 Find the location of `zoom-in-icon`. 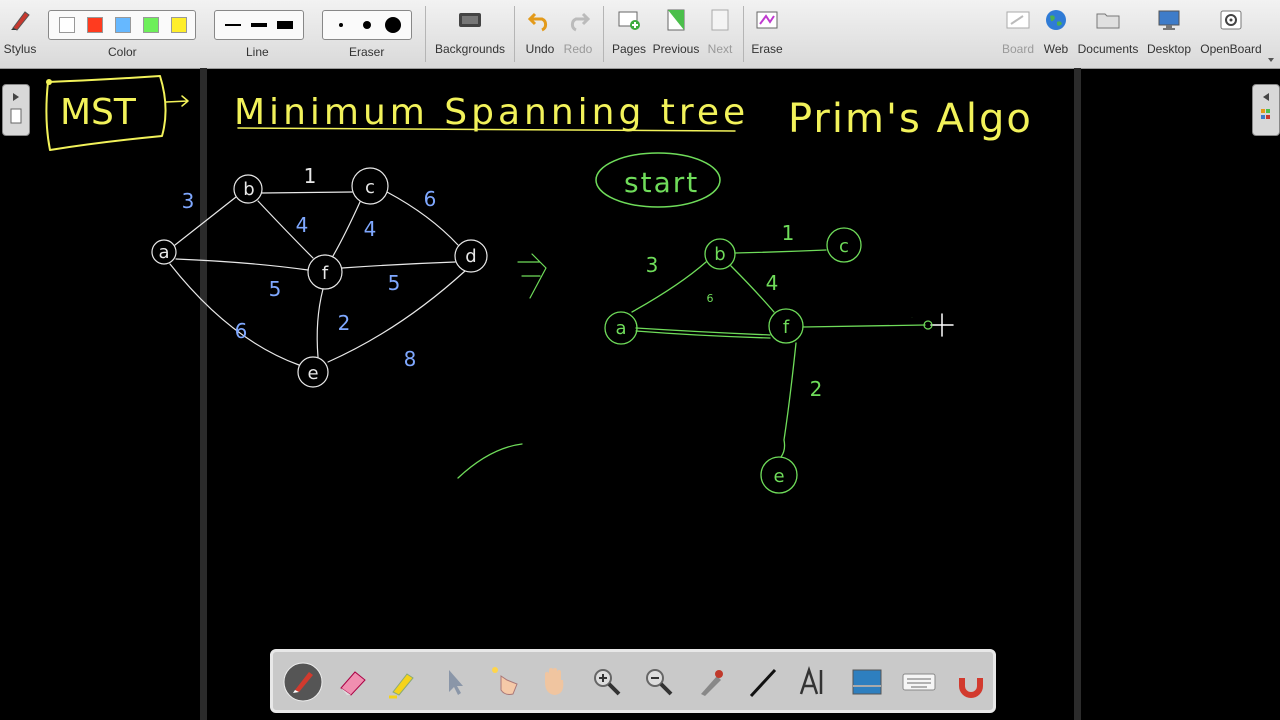

zoom-in-icon is located at coordinates (607, 682).